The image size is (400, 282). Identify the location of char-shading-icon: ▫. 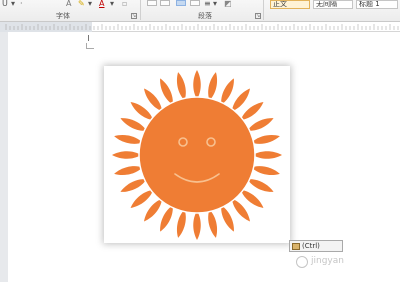
(124, 4).